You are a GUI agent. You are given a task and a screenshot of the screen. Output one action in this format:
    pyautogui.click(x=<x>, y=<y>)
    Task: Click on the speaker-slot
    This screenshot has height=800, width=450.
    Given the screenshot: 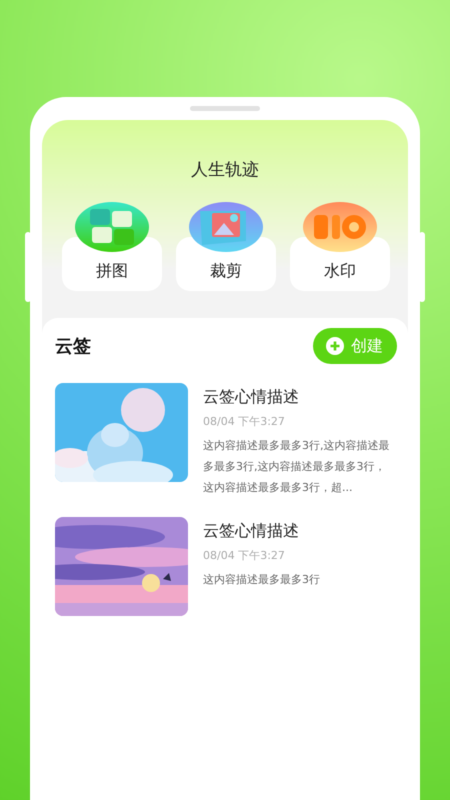 What is the action you would take?
    pyautogui.click(x=225, y=108)
    